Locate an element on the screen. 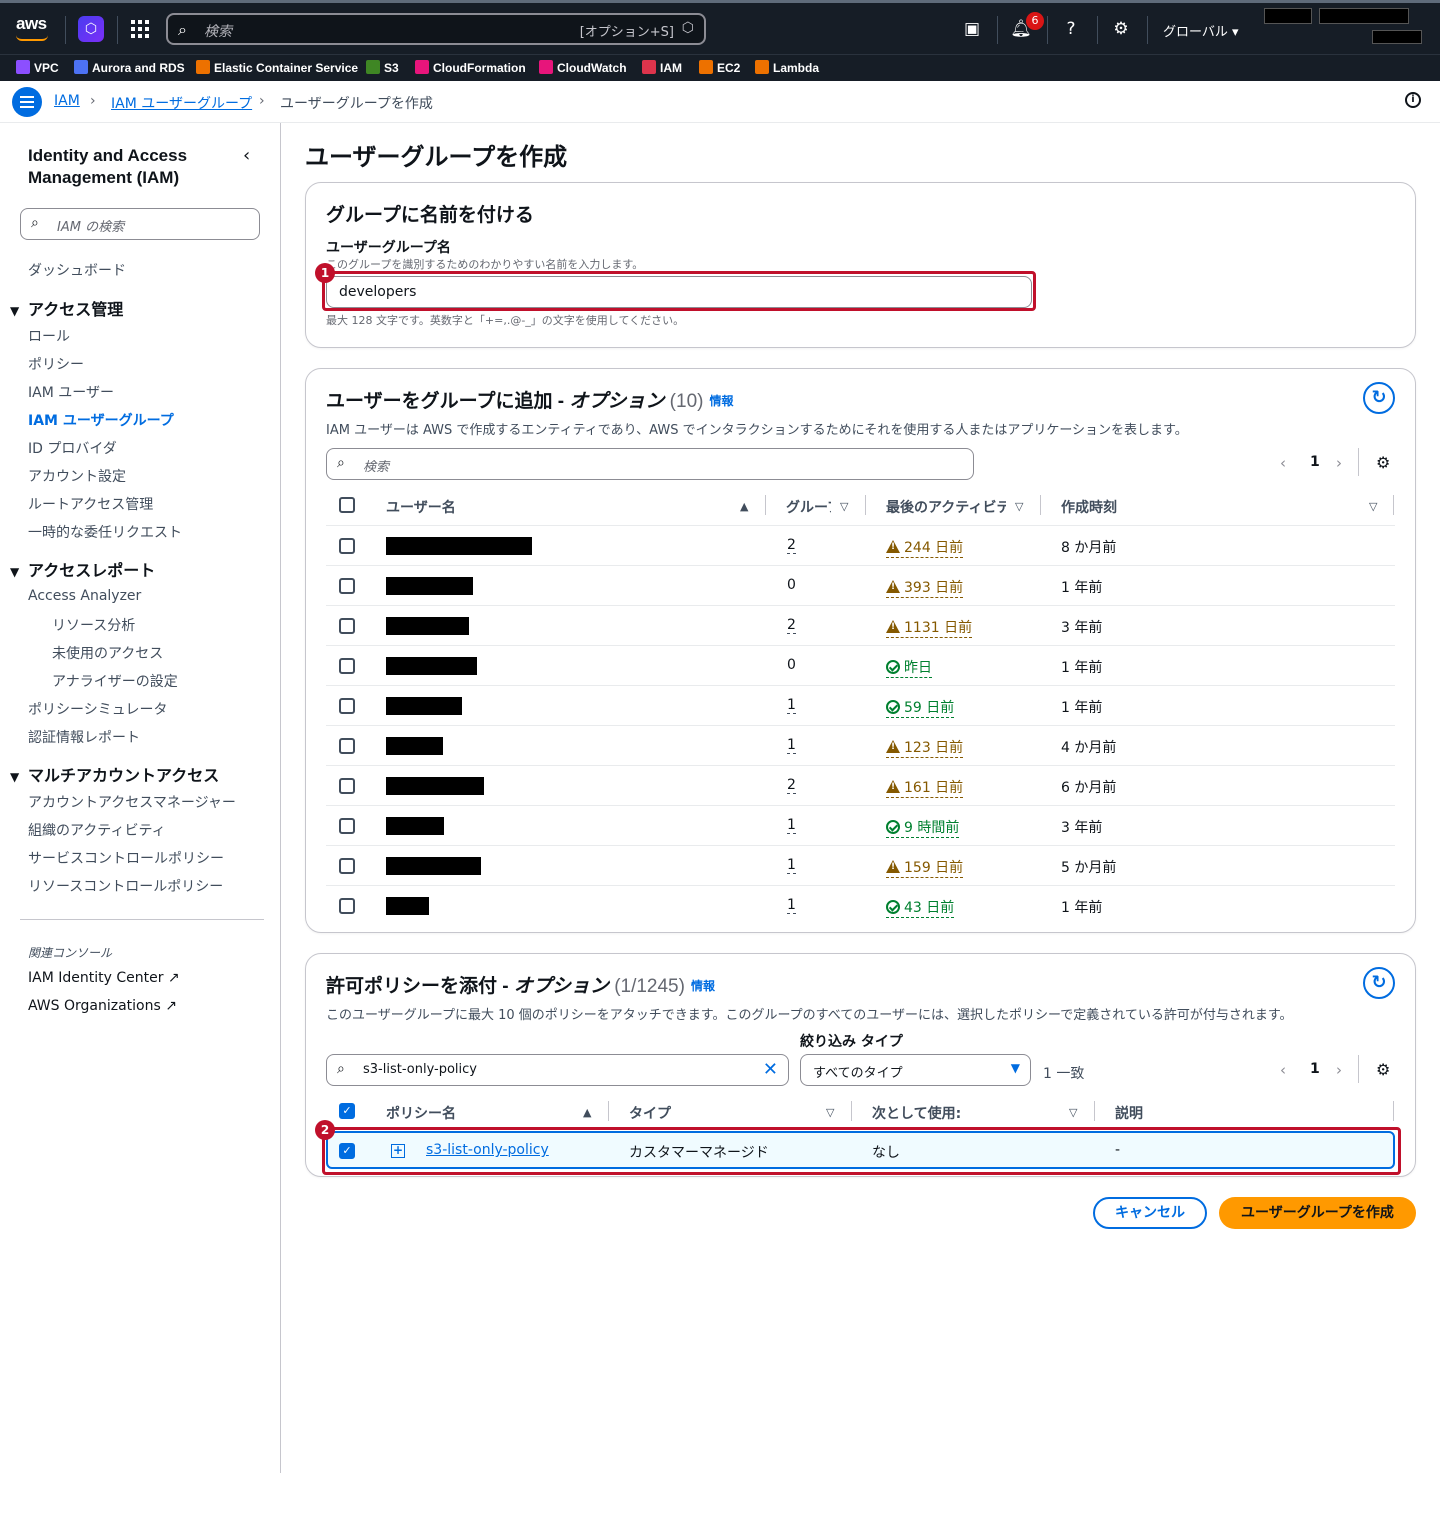  fav-ecs: Elastic Container Service is located at coordinates (277, 67).